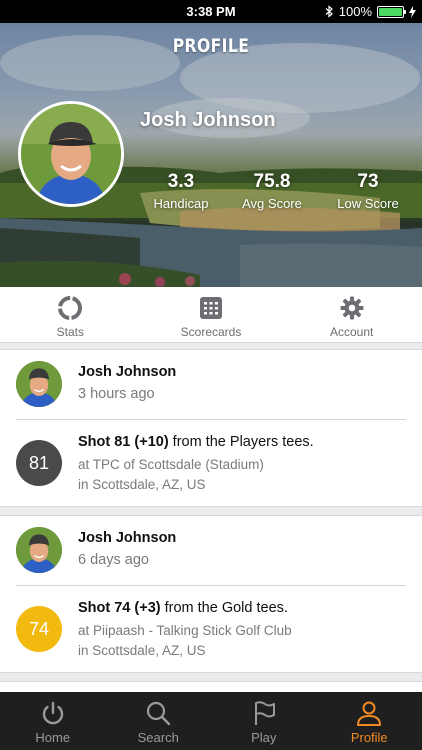 This screenshot has width=422, height=750. Describe the element at coordinates (391, 11) in the screenshot. I see `battery-icon` at that location.